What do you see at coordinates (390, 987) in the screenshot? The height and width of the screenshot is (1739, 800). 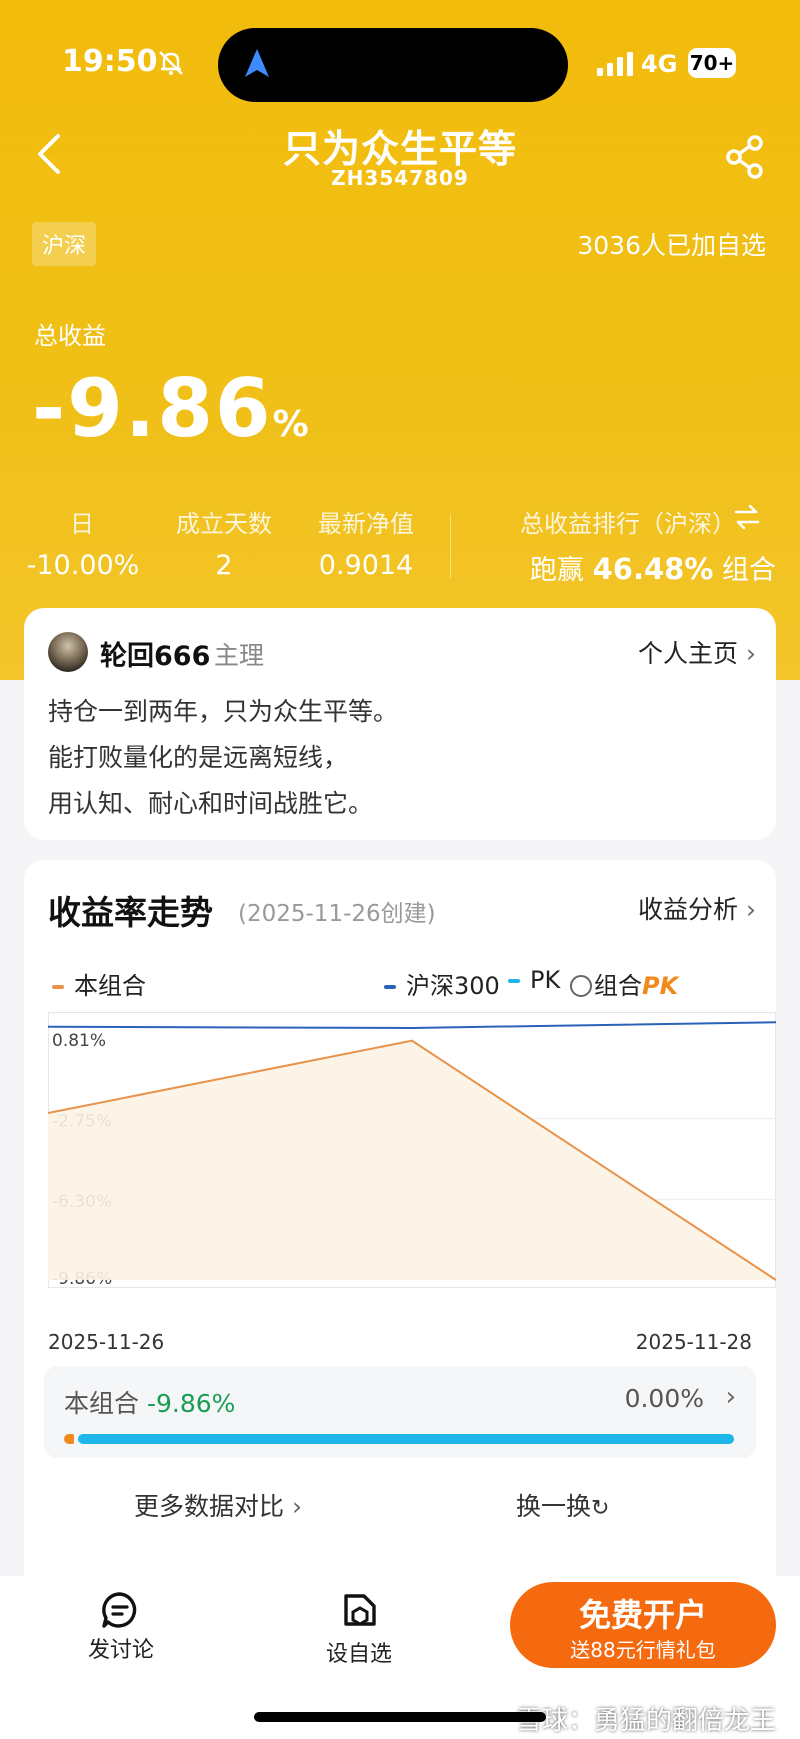 I see `legend-swatch-benchmark` at bounding box center [390, 987].